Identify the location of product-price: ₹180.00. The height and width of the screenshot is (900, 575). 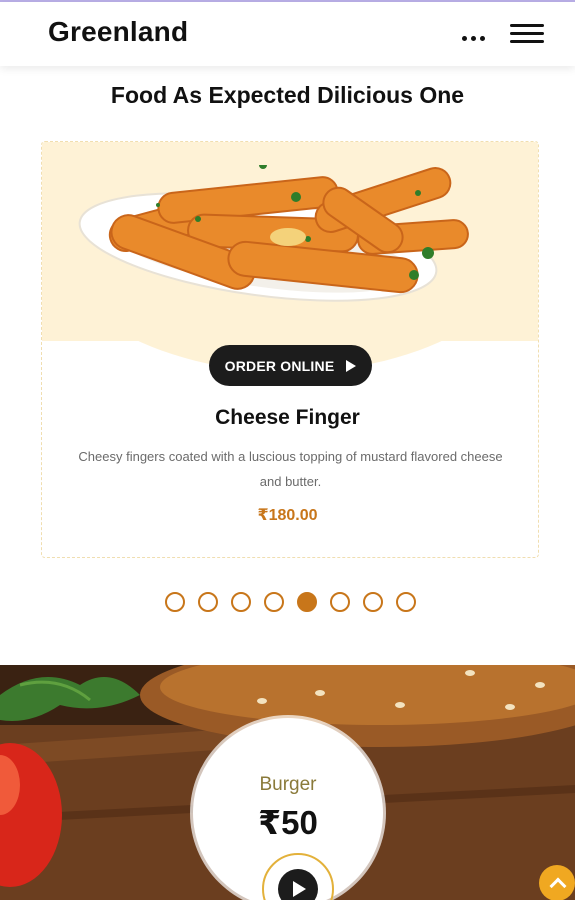
(287, 515).